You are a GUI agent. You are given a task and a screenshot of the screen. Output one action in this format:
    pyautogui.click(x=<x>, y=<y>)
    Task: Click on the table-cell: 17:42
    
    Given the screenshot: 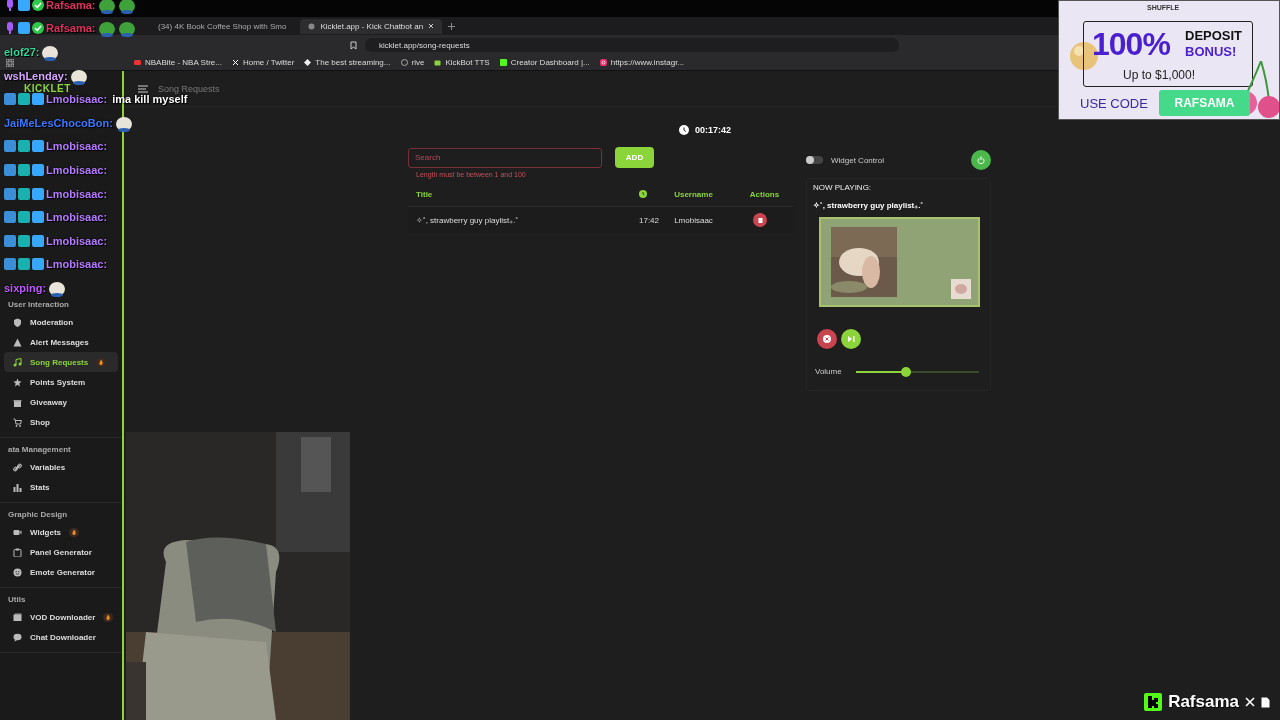 What is the action you would take?
    pyautogui.click(x=649, y=220)
    